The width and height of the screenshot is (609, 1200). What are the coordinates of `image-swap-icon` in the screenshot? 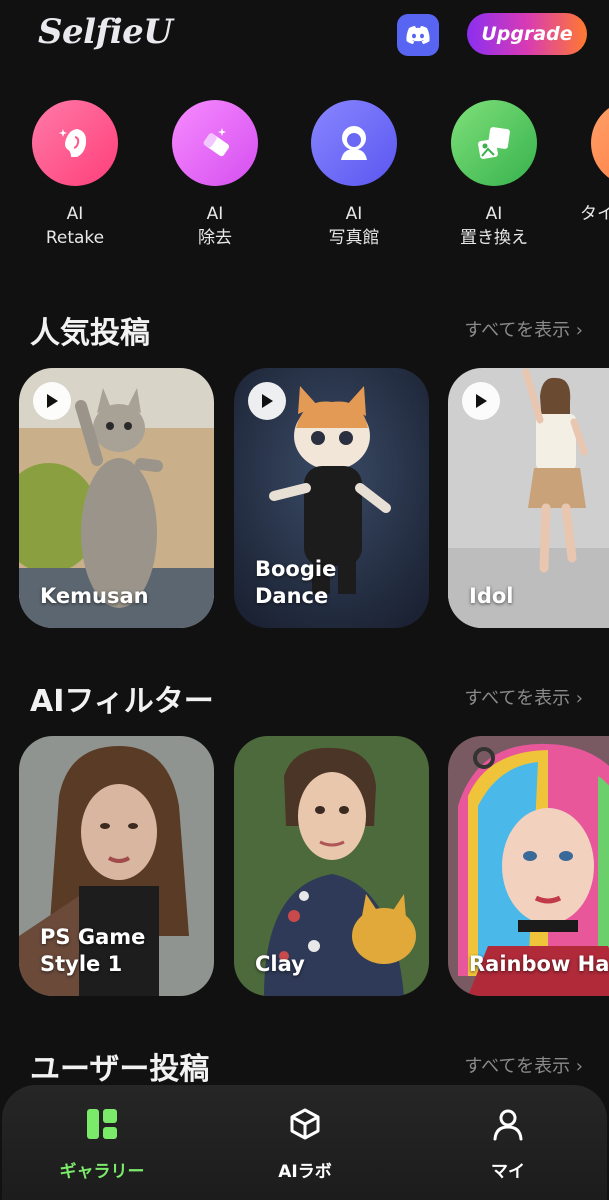 It's located at (494, 143).